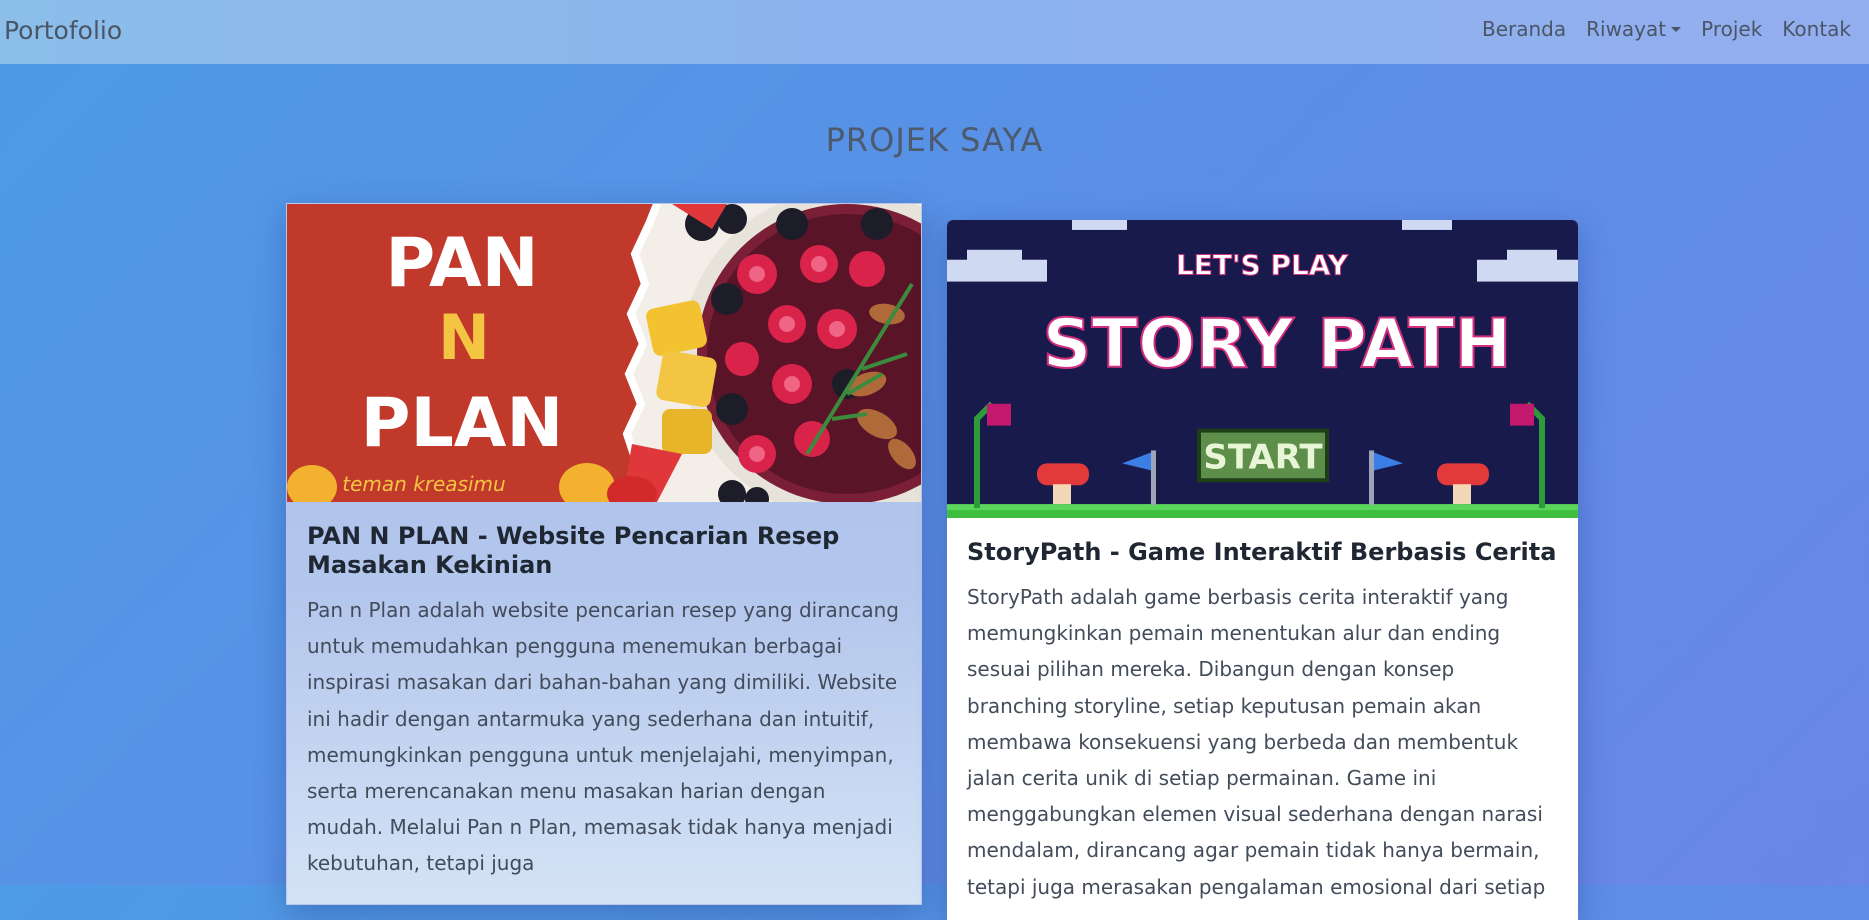 This screenshot has width=1869, height=920. I want to click on nav-dropdown-riwayat: Riwayat, so click(1634, 29).